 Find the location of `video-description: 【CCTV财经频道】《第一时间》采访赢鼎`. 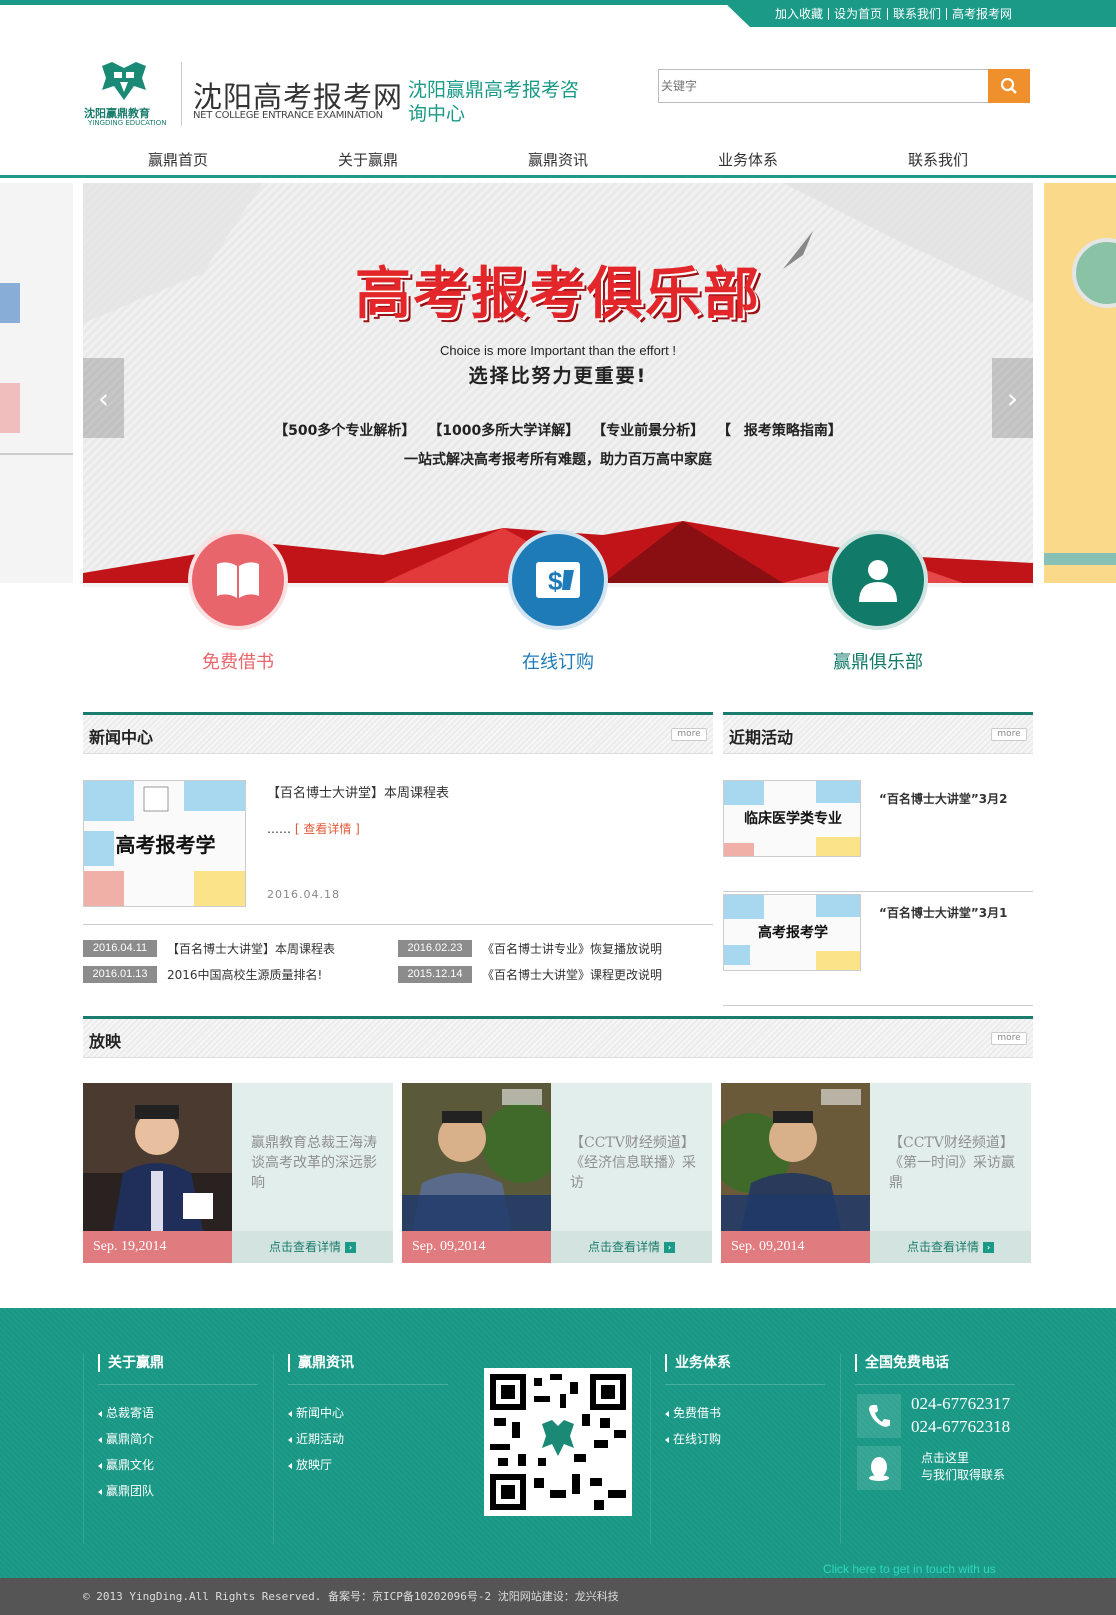

video-description: 【CCTV财经频道】《第一时间》采访赢鼎 is located at coordinates (952, 1163).